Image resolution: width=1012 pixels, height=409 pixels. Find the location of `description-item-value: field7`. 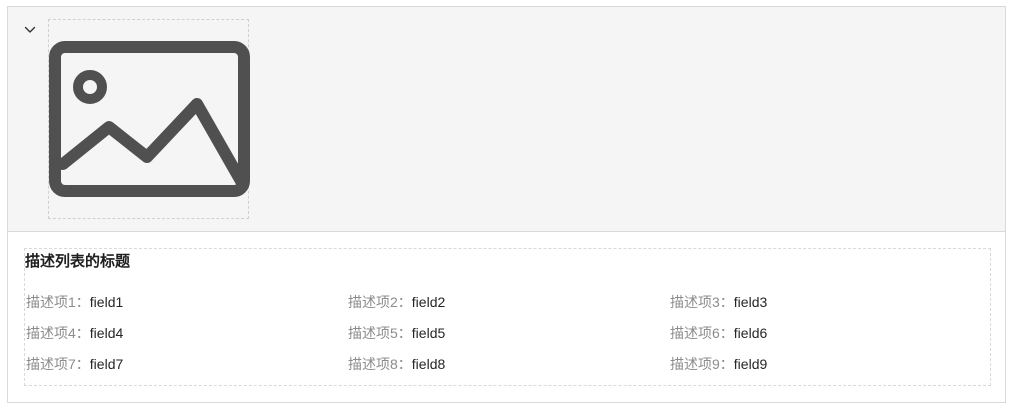

description-item-value: field7 is located at coordinates (106, 364).